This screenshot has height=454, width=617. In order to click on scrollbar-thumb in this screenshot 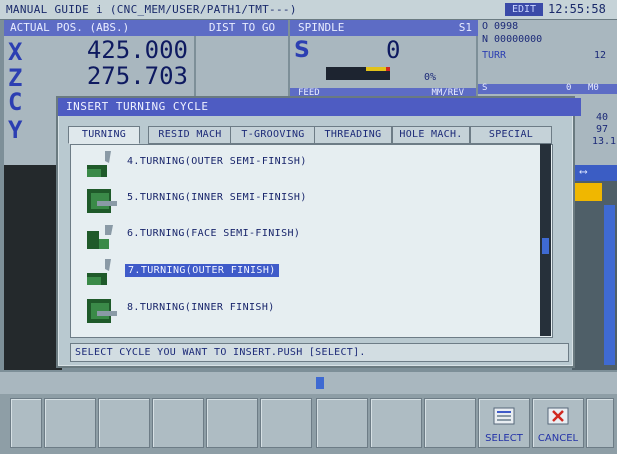, I will do `click(545, 246)`.